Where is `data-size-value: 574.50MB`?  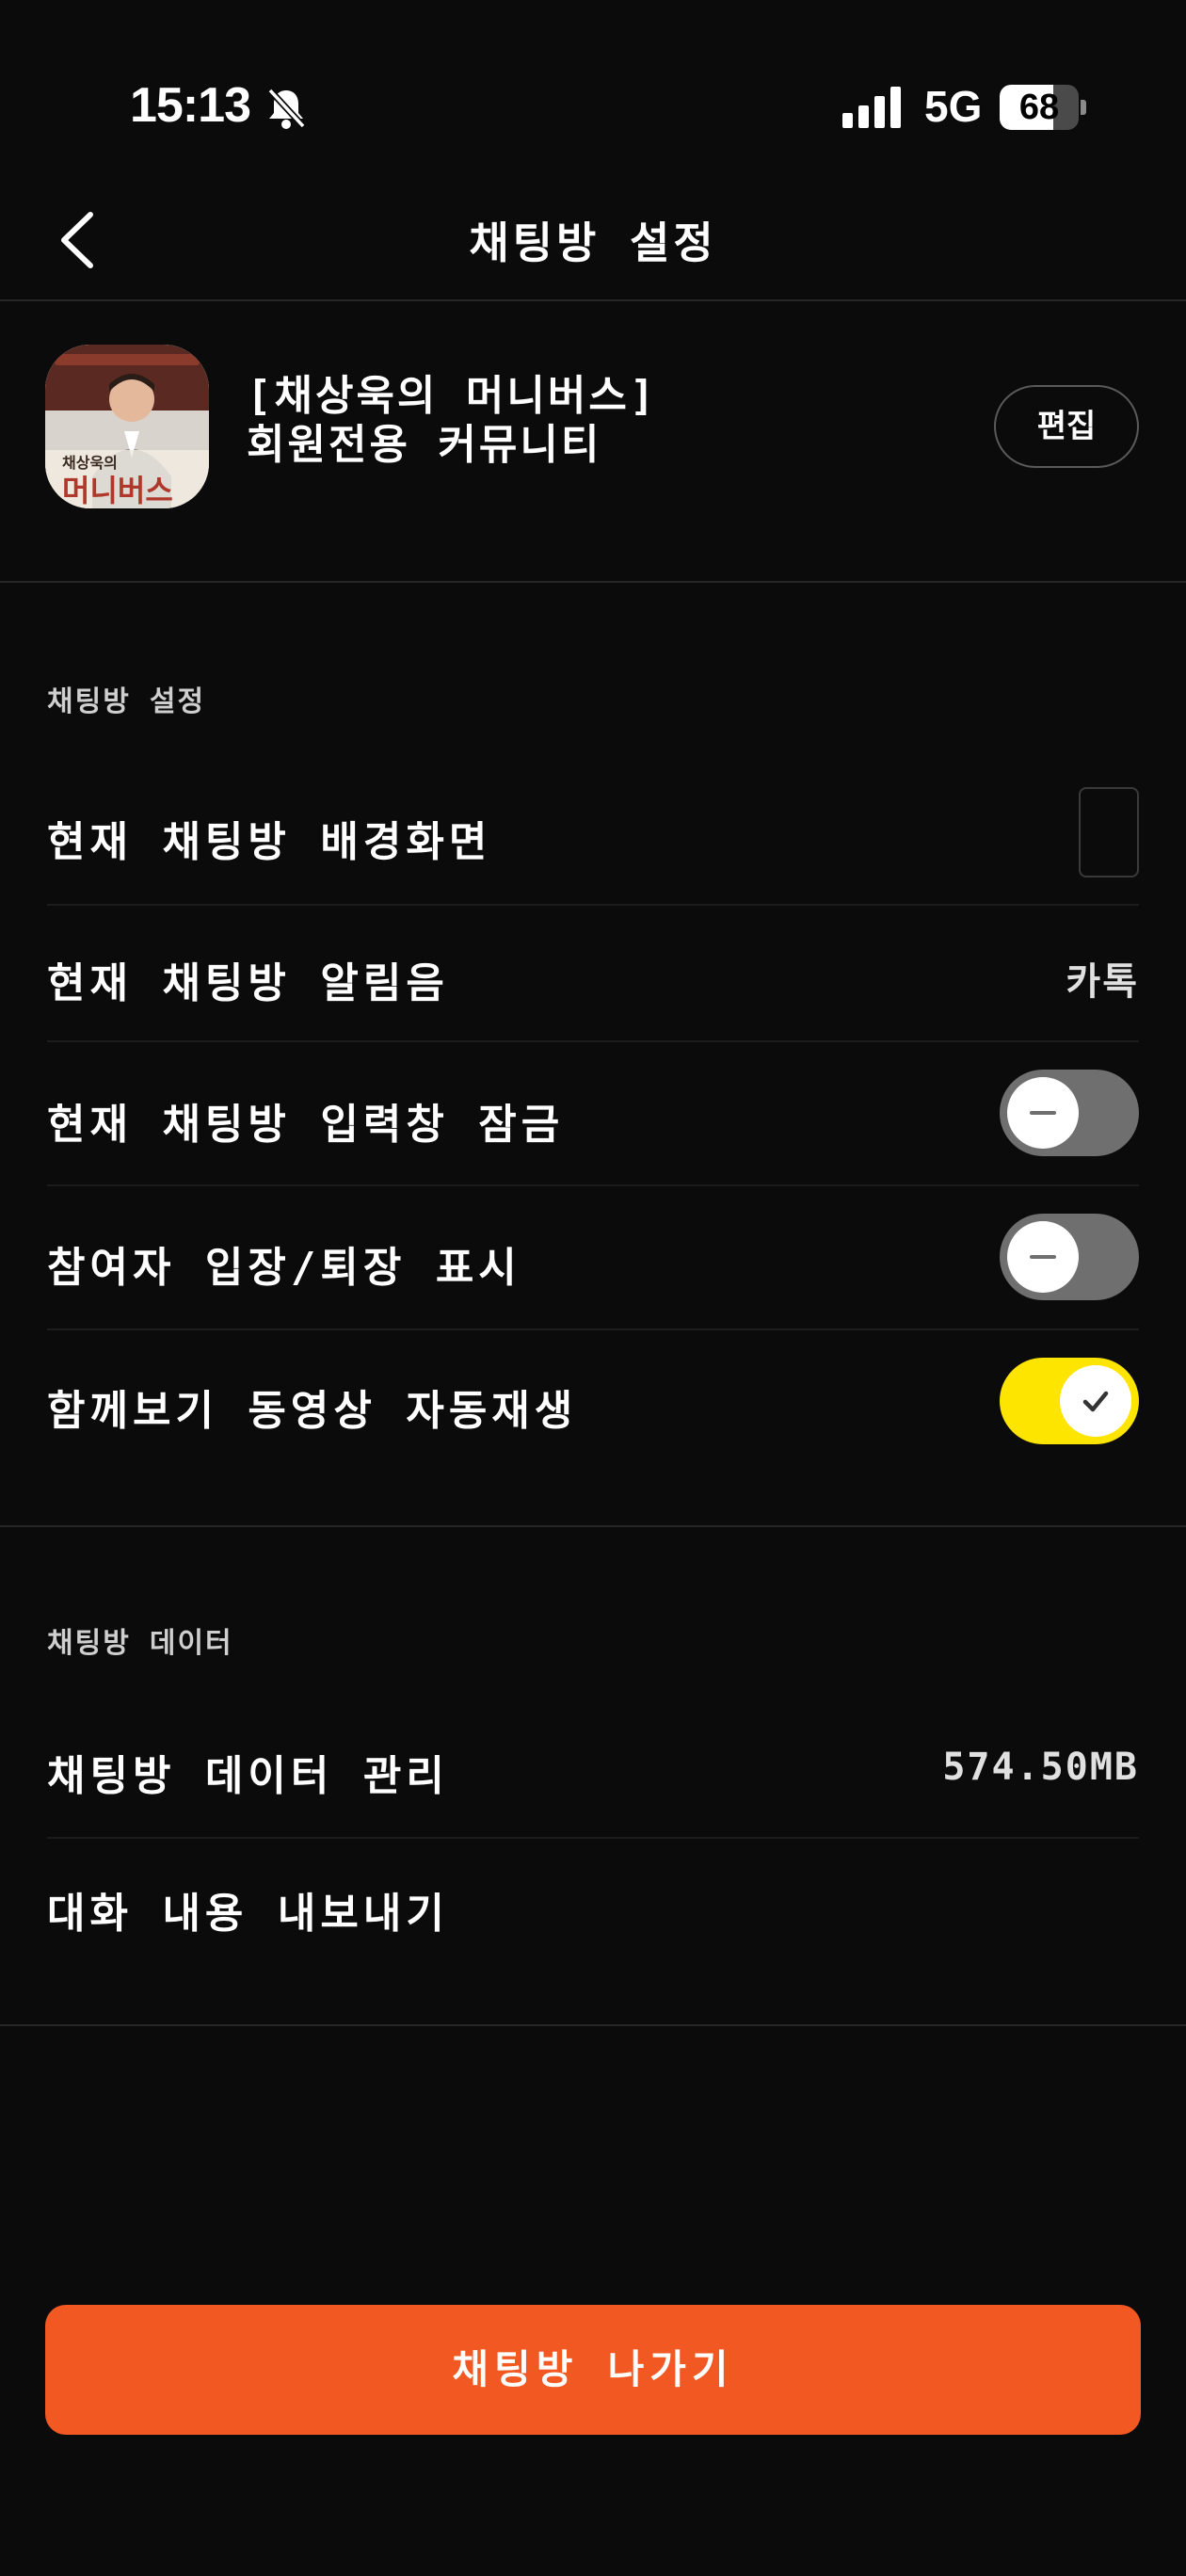
data-size-value: 574.50MB is located at coordinates (1040, 1767).